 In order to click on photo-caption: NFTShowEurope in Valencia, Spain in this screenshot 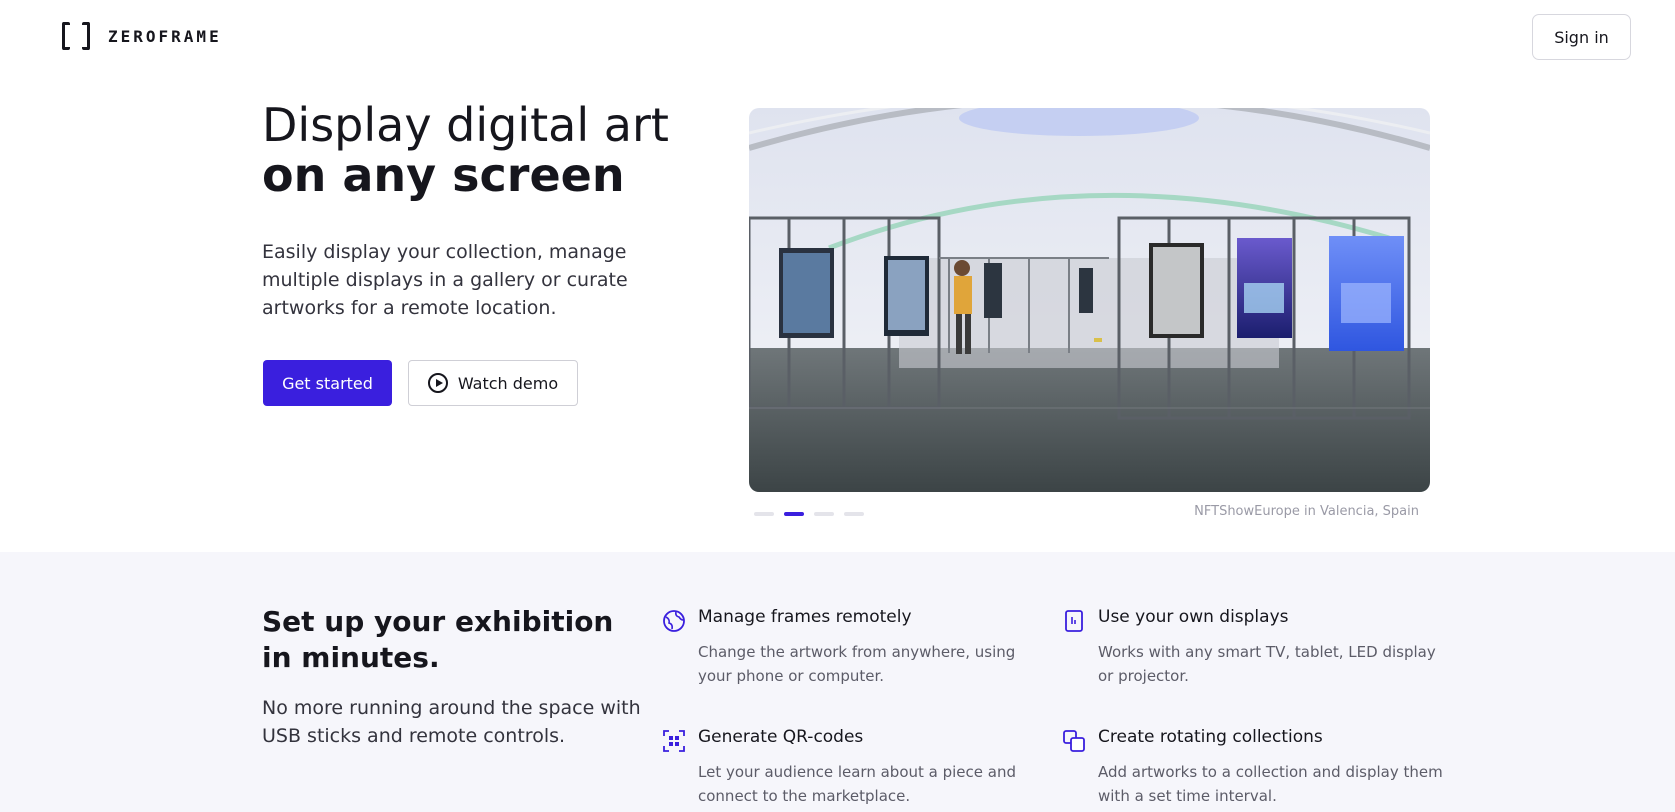, I will do `click(1306, 511)`.